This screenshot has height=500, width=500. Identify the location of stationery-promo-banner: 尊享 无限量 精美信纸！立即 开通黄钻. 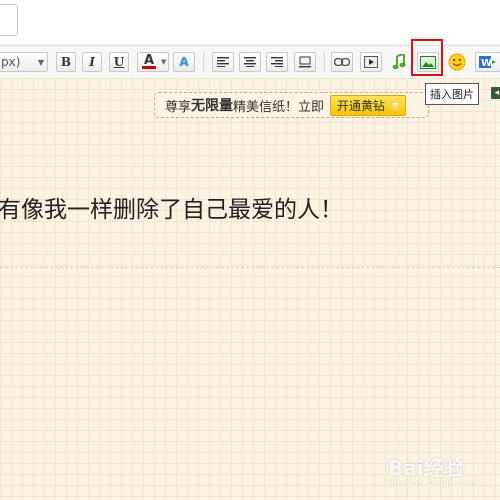
(291, 105).